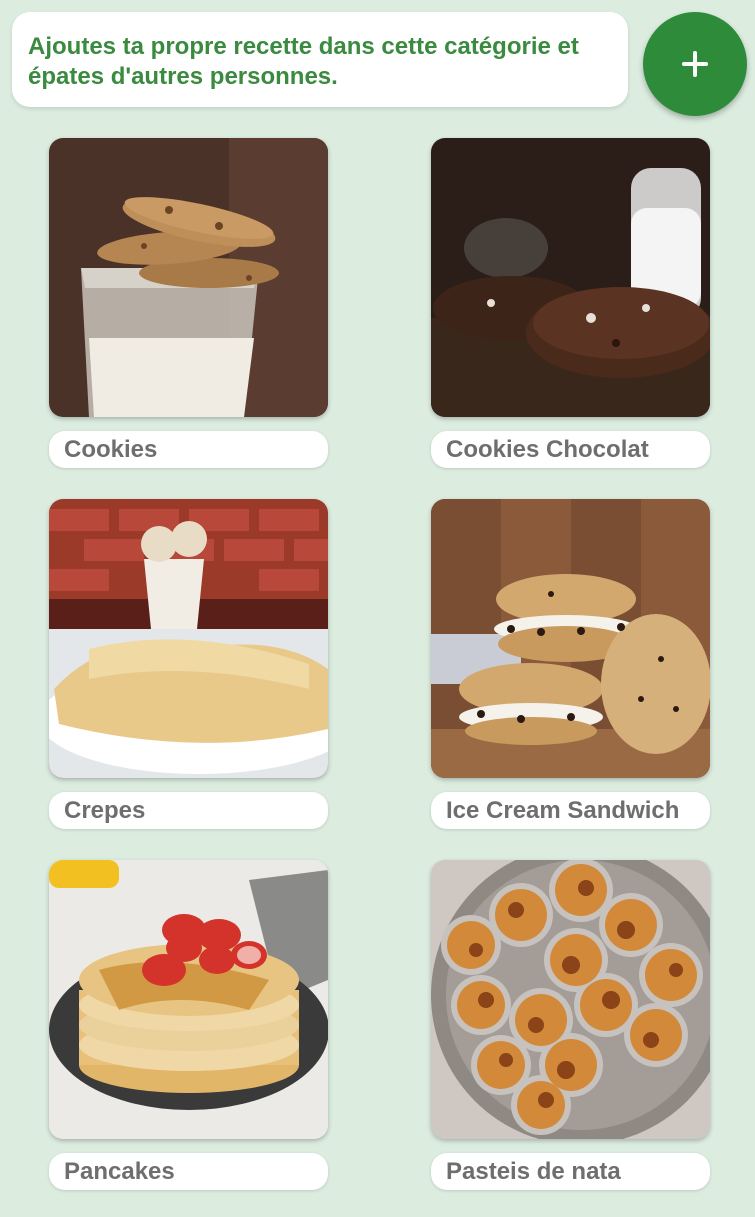  Describe the element at coordinates (188, 1171) in the screenshot. I see `recipe-title: Pancakes` at that location.